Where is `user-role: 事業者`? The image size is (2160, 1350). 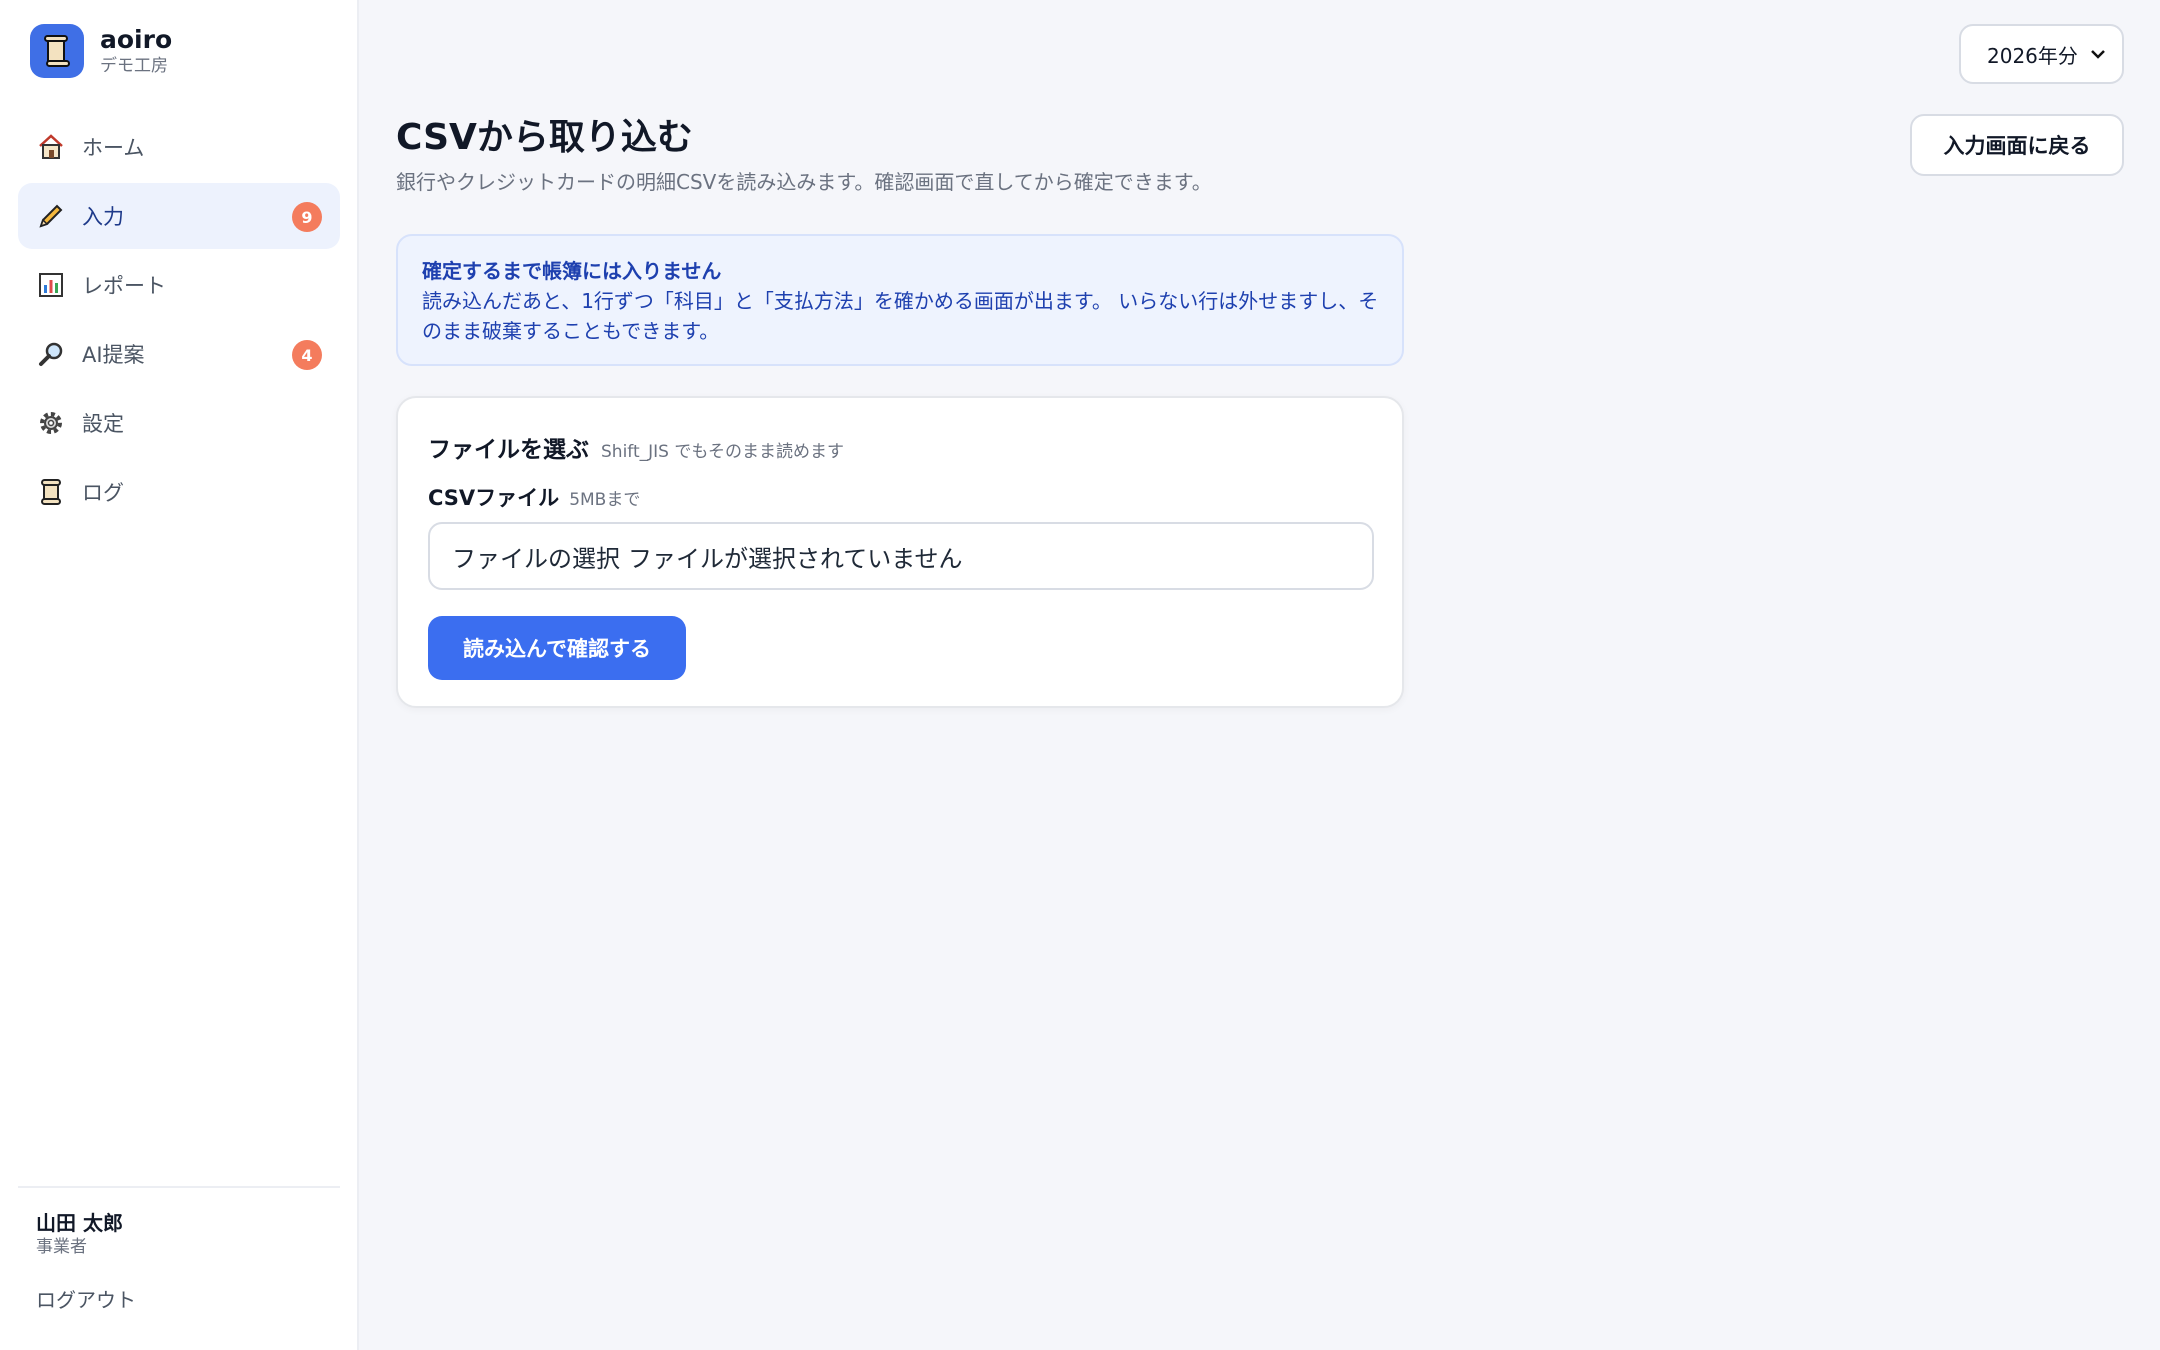
user-role: 事業者 is located at coordinates (61, 1247).